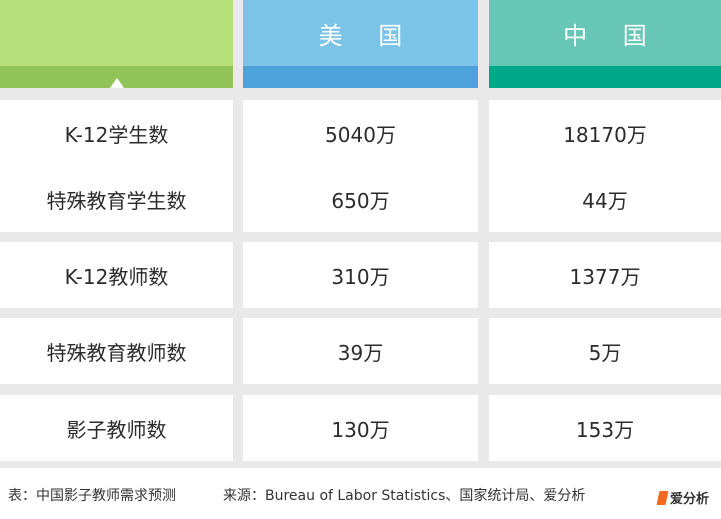  Describe the element at coordinates (116, 428) in the screenshot. I see `row-label: 影子教师数` at that location.